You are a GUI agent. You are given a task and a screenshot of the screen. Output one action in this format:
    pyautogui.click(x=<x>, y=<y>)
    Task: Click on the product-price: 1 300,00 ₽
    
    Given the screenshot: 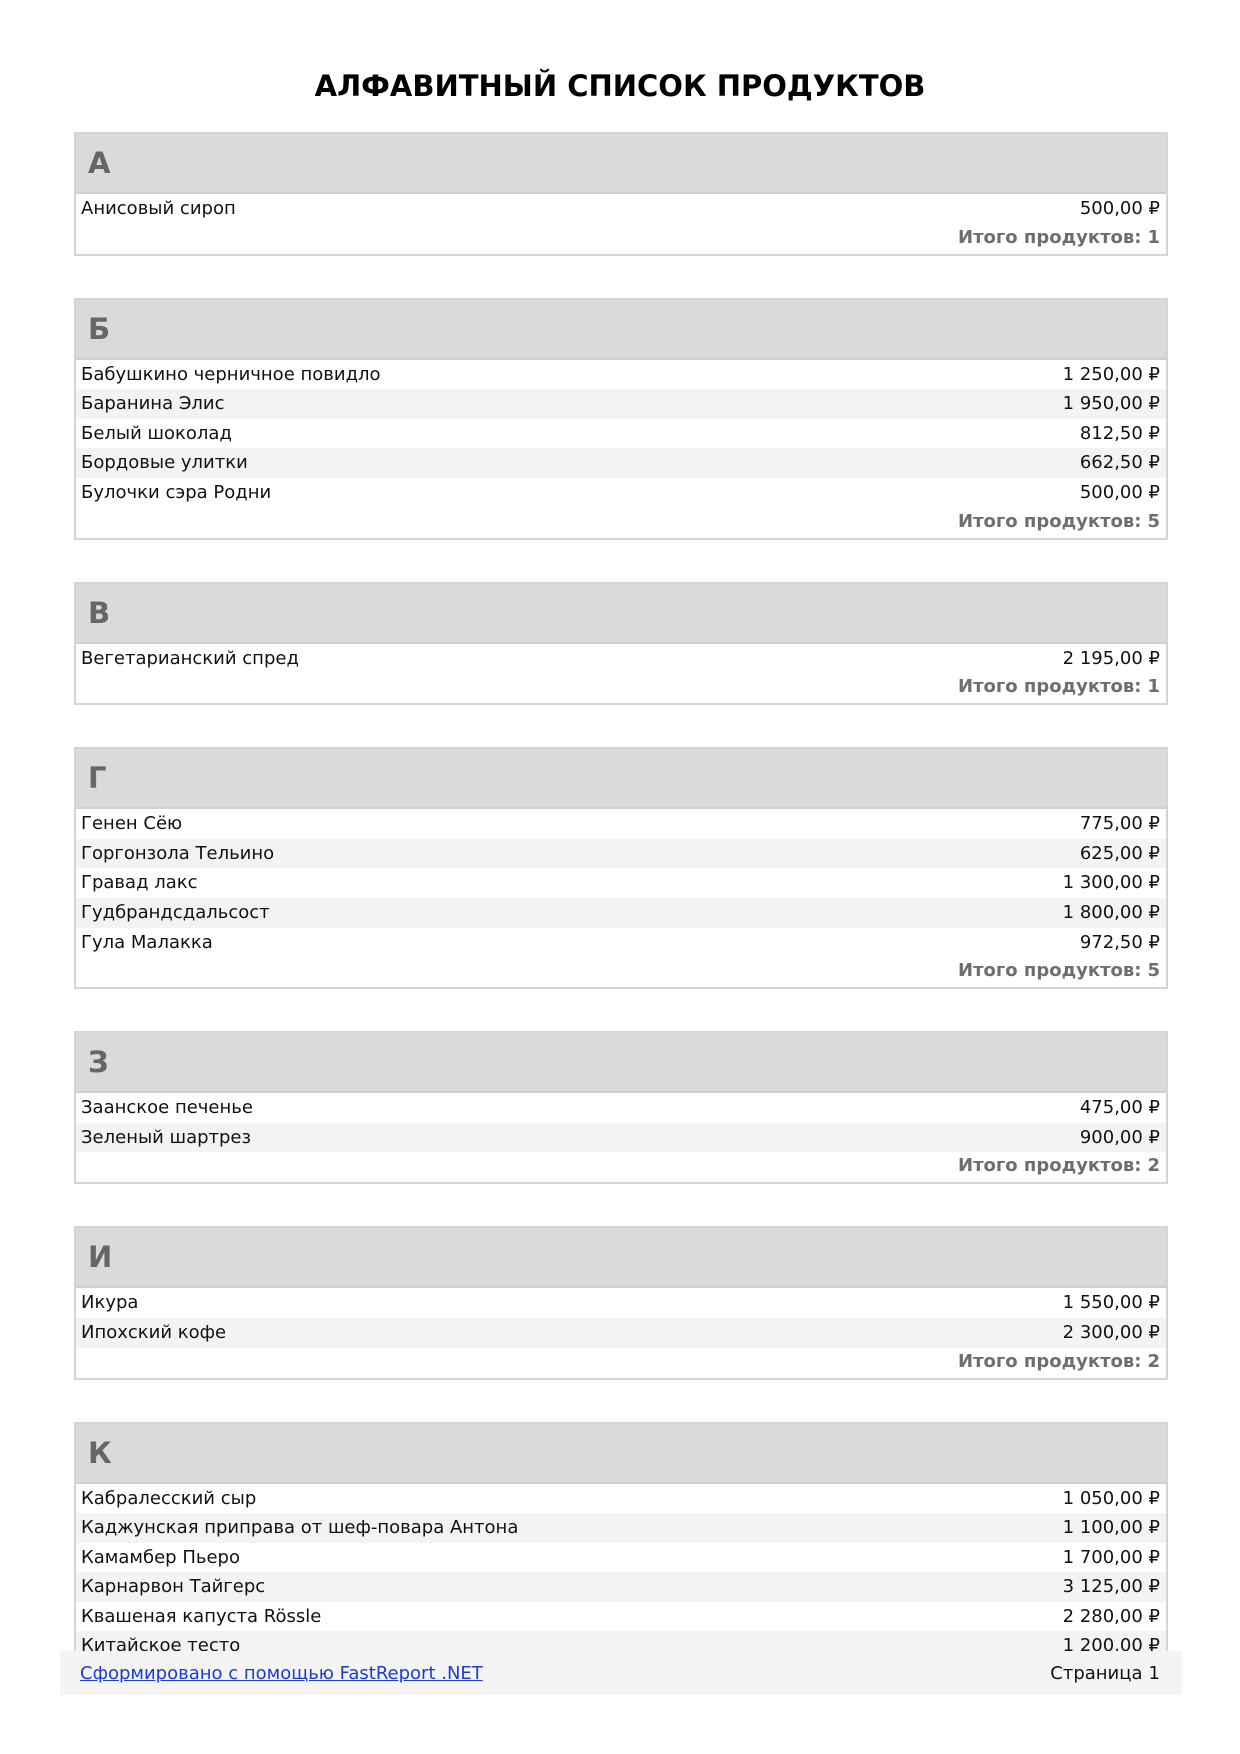 What is the action you would take?
    pyautogui.click(x=1111, y=883)
    